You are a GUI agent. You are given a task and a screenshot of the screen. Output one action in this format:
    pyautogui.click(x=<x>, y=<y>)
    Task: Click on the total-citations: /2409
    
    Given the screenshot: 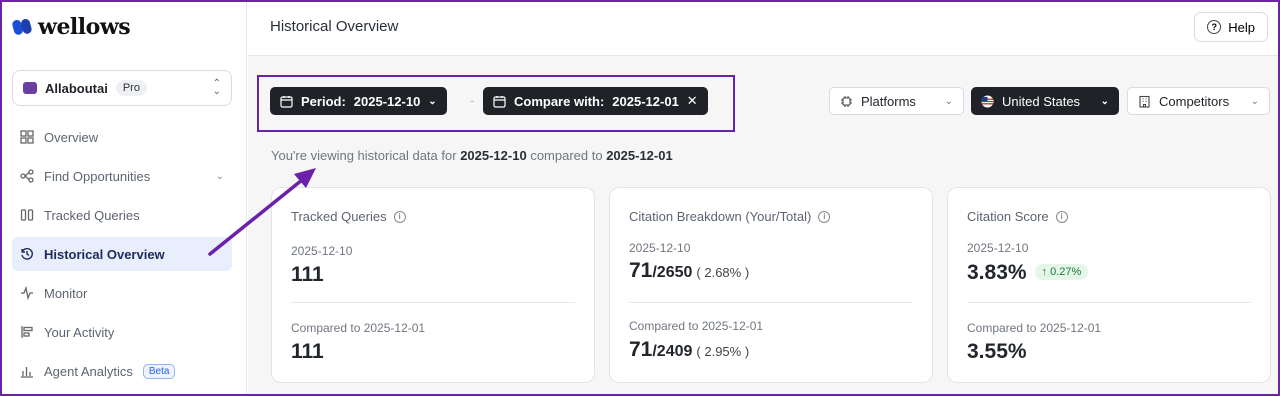 What is the action you would take?
    pyautogui.click(x=672, y=351)
    